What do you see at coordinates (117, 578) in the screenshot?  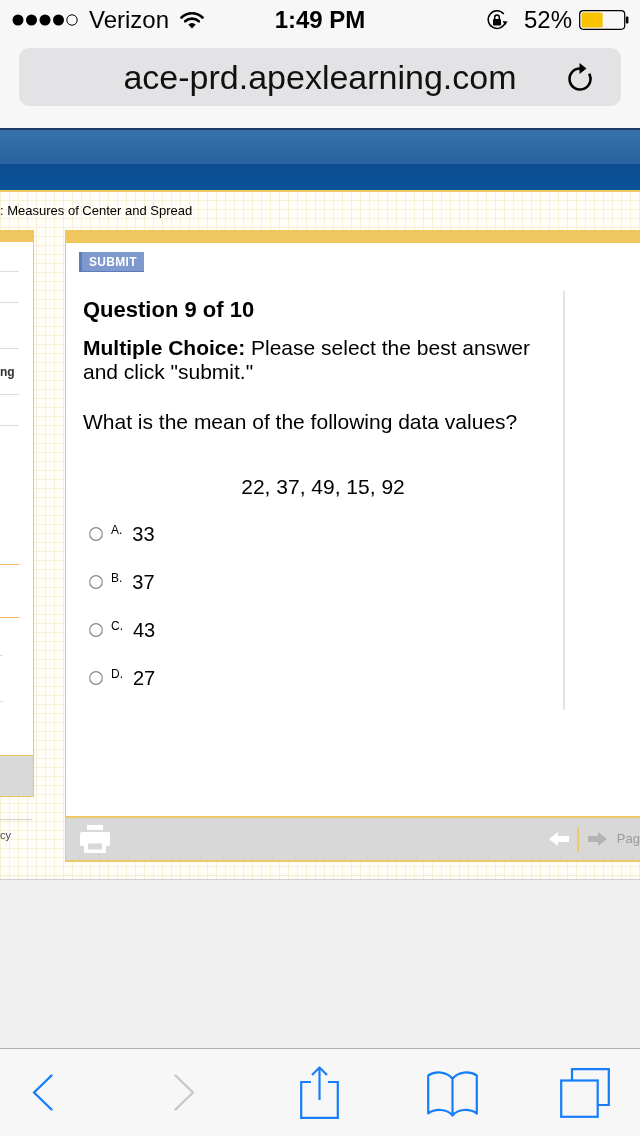 I see `option-letter: B.` at bounding box center [117, 578].